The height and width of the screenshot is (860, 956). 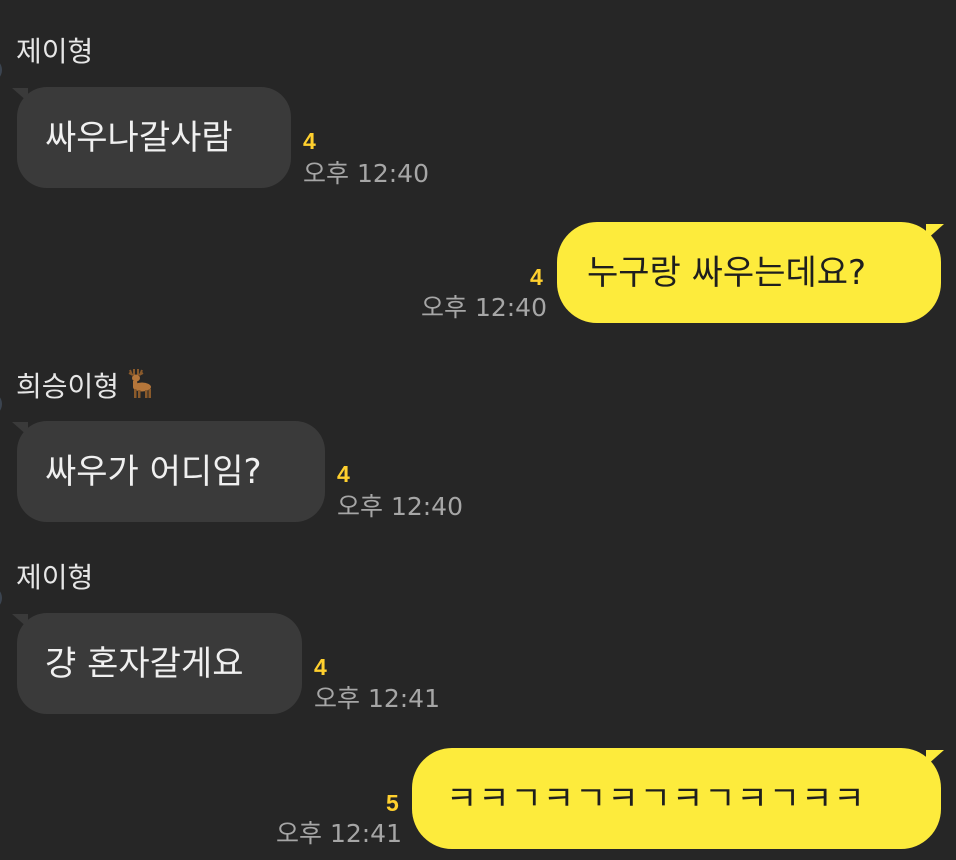 What do you see at coordinates (144, 663) in the screenshot?
I see `message-text: 걍 혼자갈게요` at bounding box center [144, 663].